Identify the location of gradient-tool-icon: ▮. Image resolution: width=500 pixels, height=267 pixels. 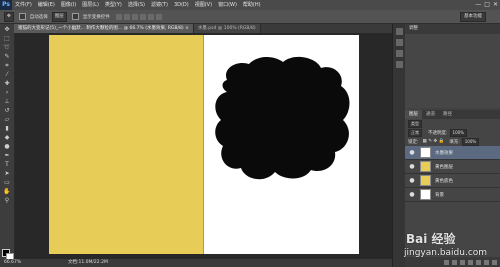
(7, 128).